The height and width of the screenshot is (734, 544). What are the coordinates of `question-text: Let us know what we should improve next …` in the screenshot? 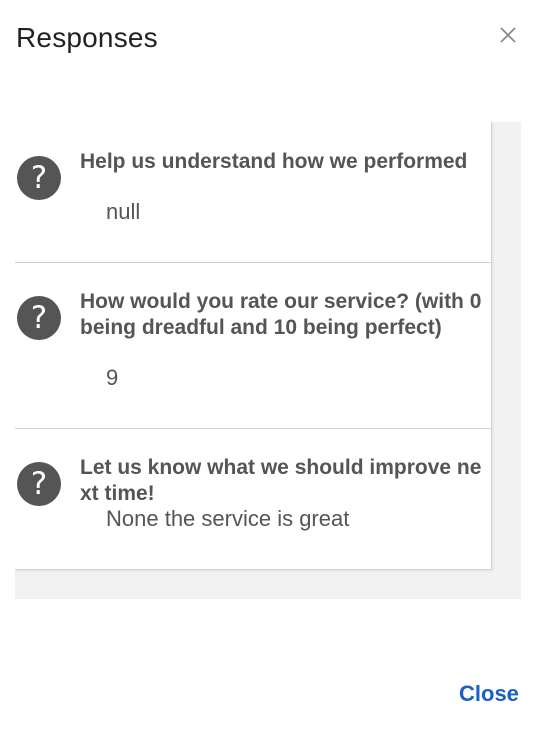 It's located at (281, 480).